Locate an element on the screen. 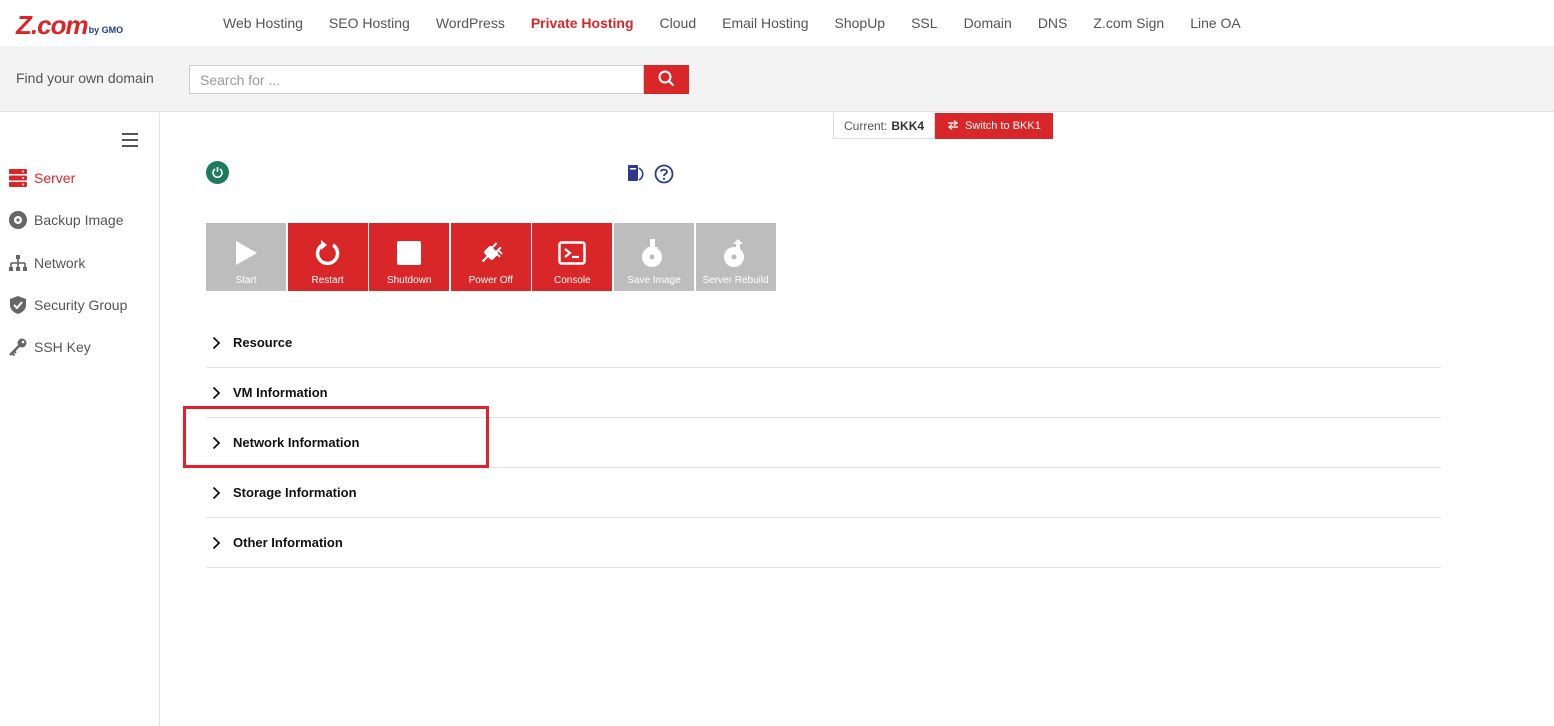 This screenshot has width=1554, height=726. nav-item-web-hosting: Web Hosting is located at coordinates (263, 23).